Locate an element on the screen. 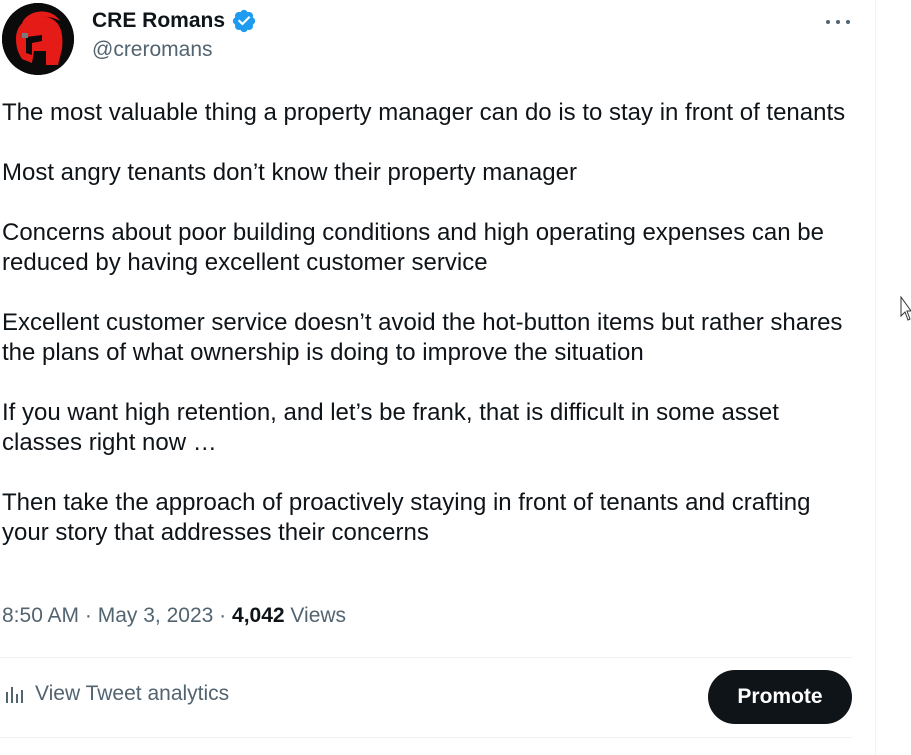 The height and width of the screenshot is (755, 911). author-block: CRE Romans @creromans is located at coordinates (174, 35).